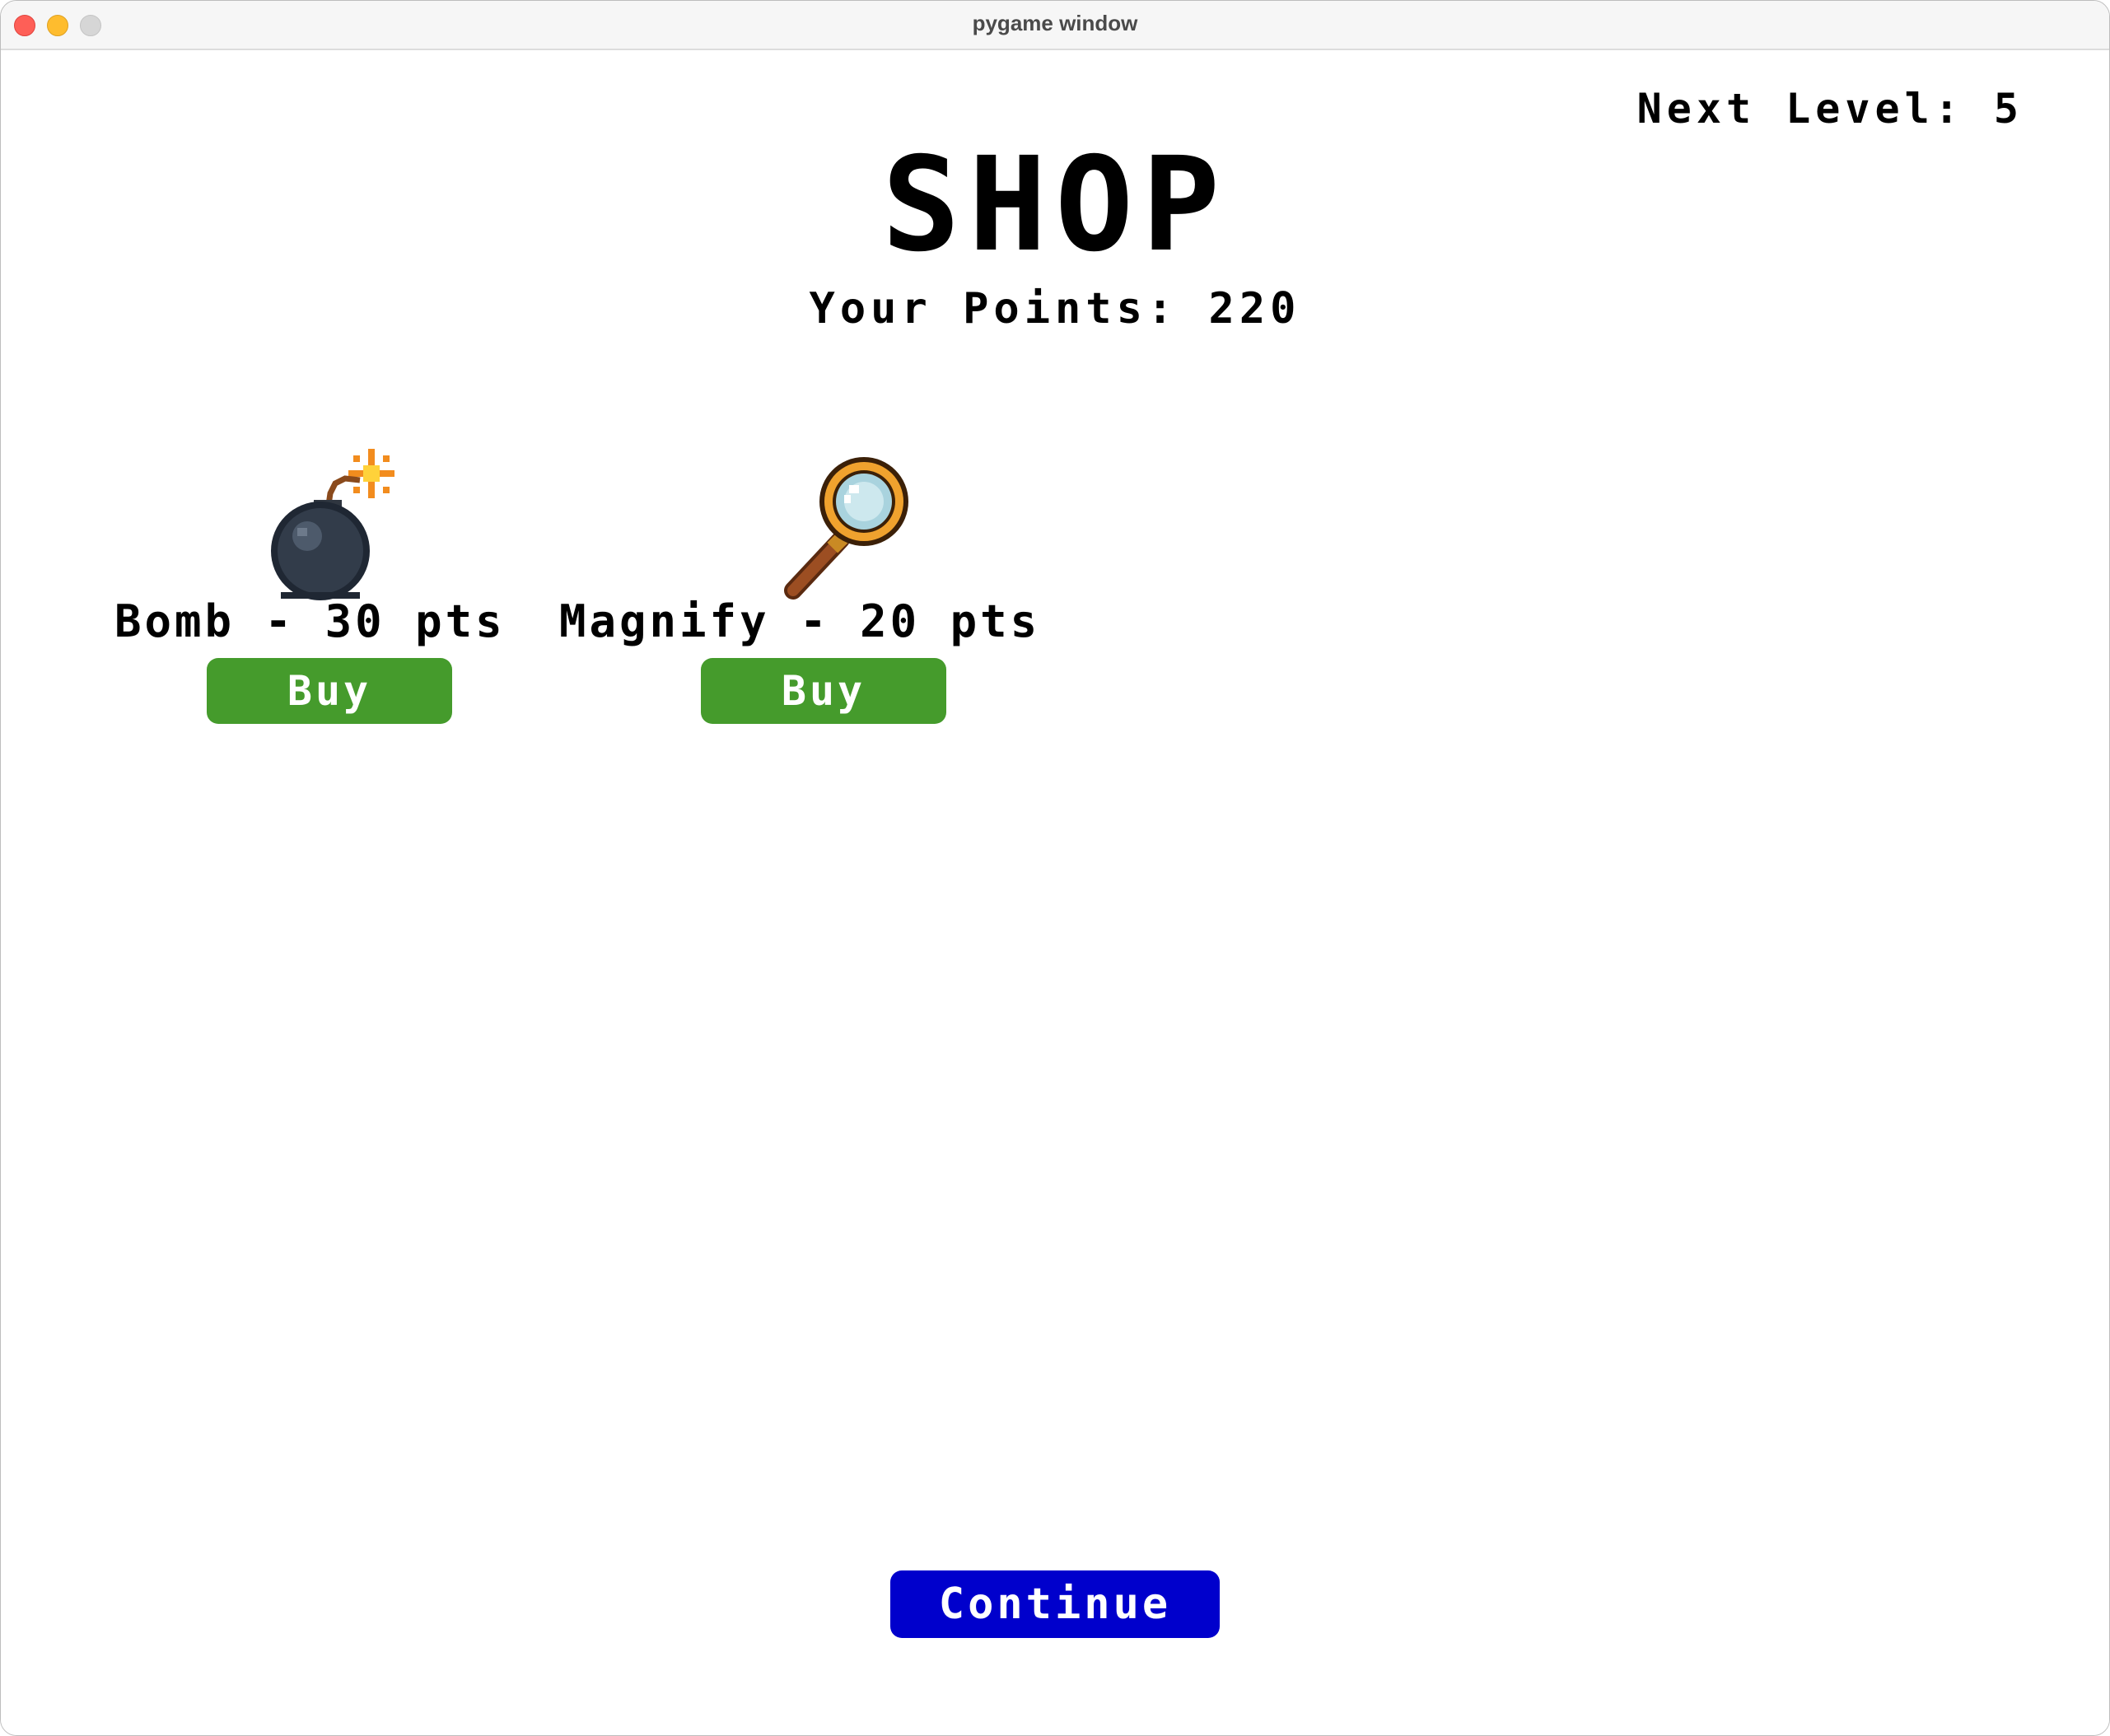  What do you see at coordinates (800, 621) in the screenshot?
I see `magnify-item-label: Magnify - 20 pts` at bounding box center [800, 621].